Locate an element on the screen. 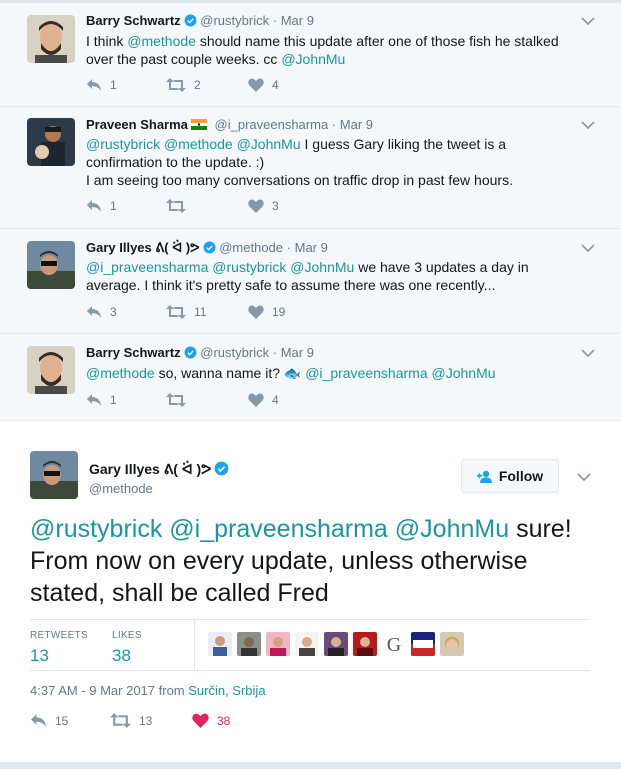  mention-link: 🐟 is located at coordinates (292, 373).